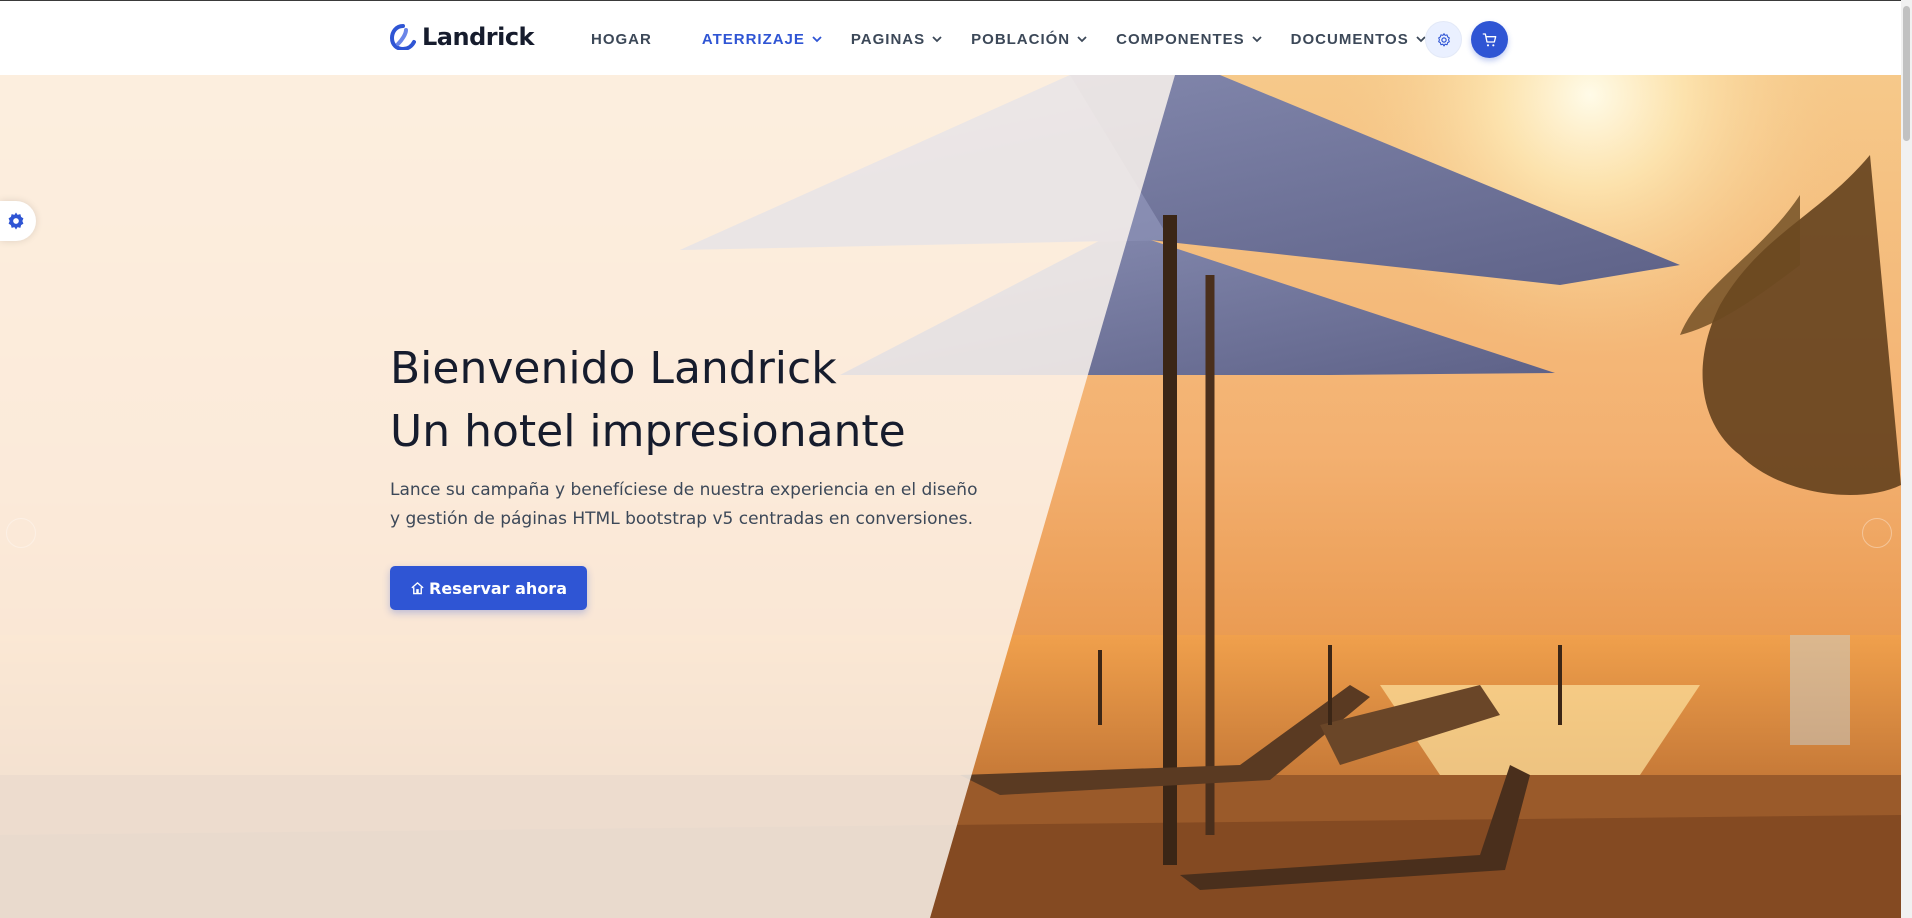 The image size is (1912, 918). What do you see at coordinates (1349, 39) in the screenshot?
I see `nav-item-label: Documentos` at bounding box center [1349, 39].